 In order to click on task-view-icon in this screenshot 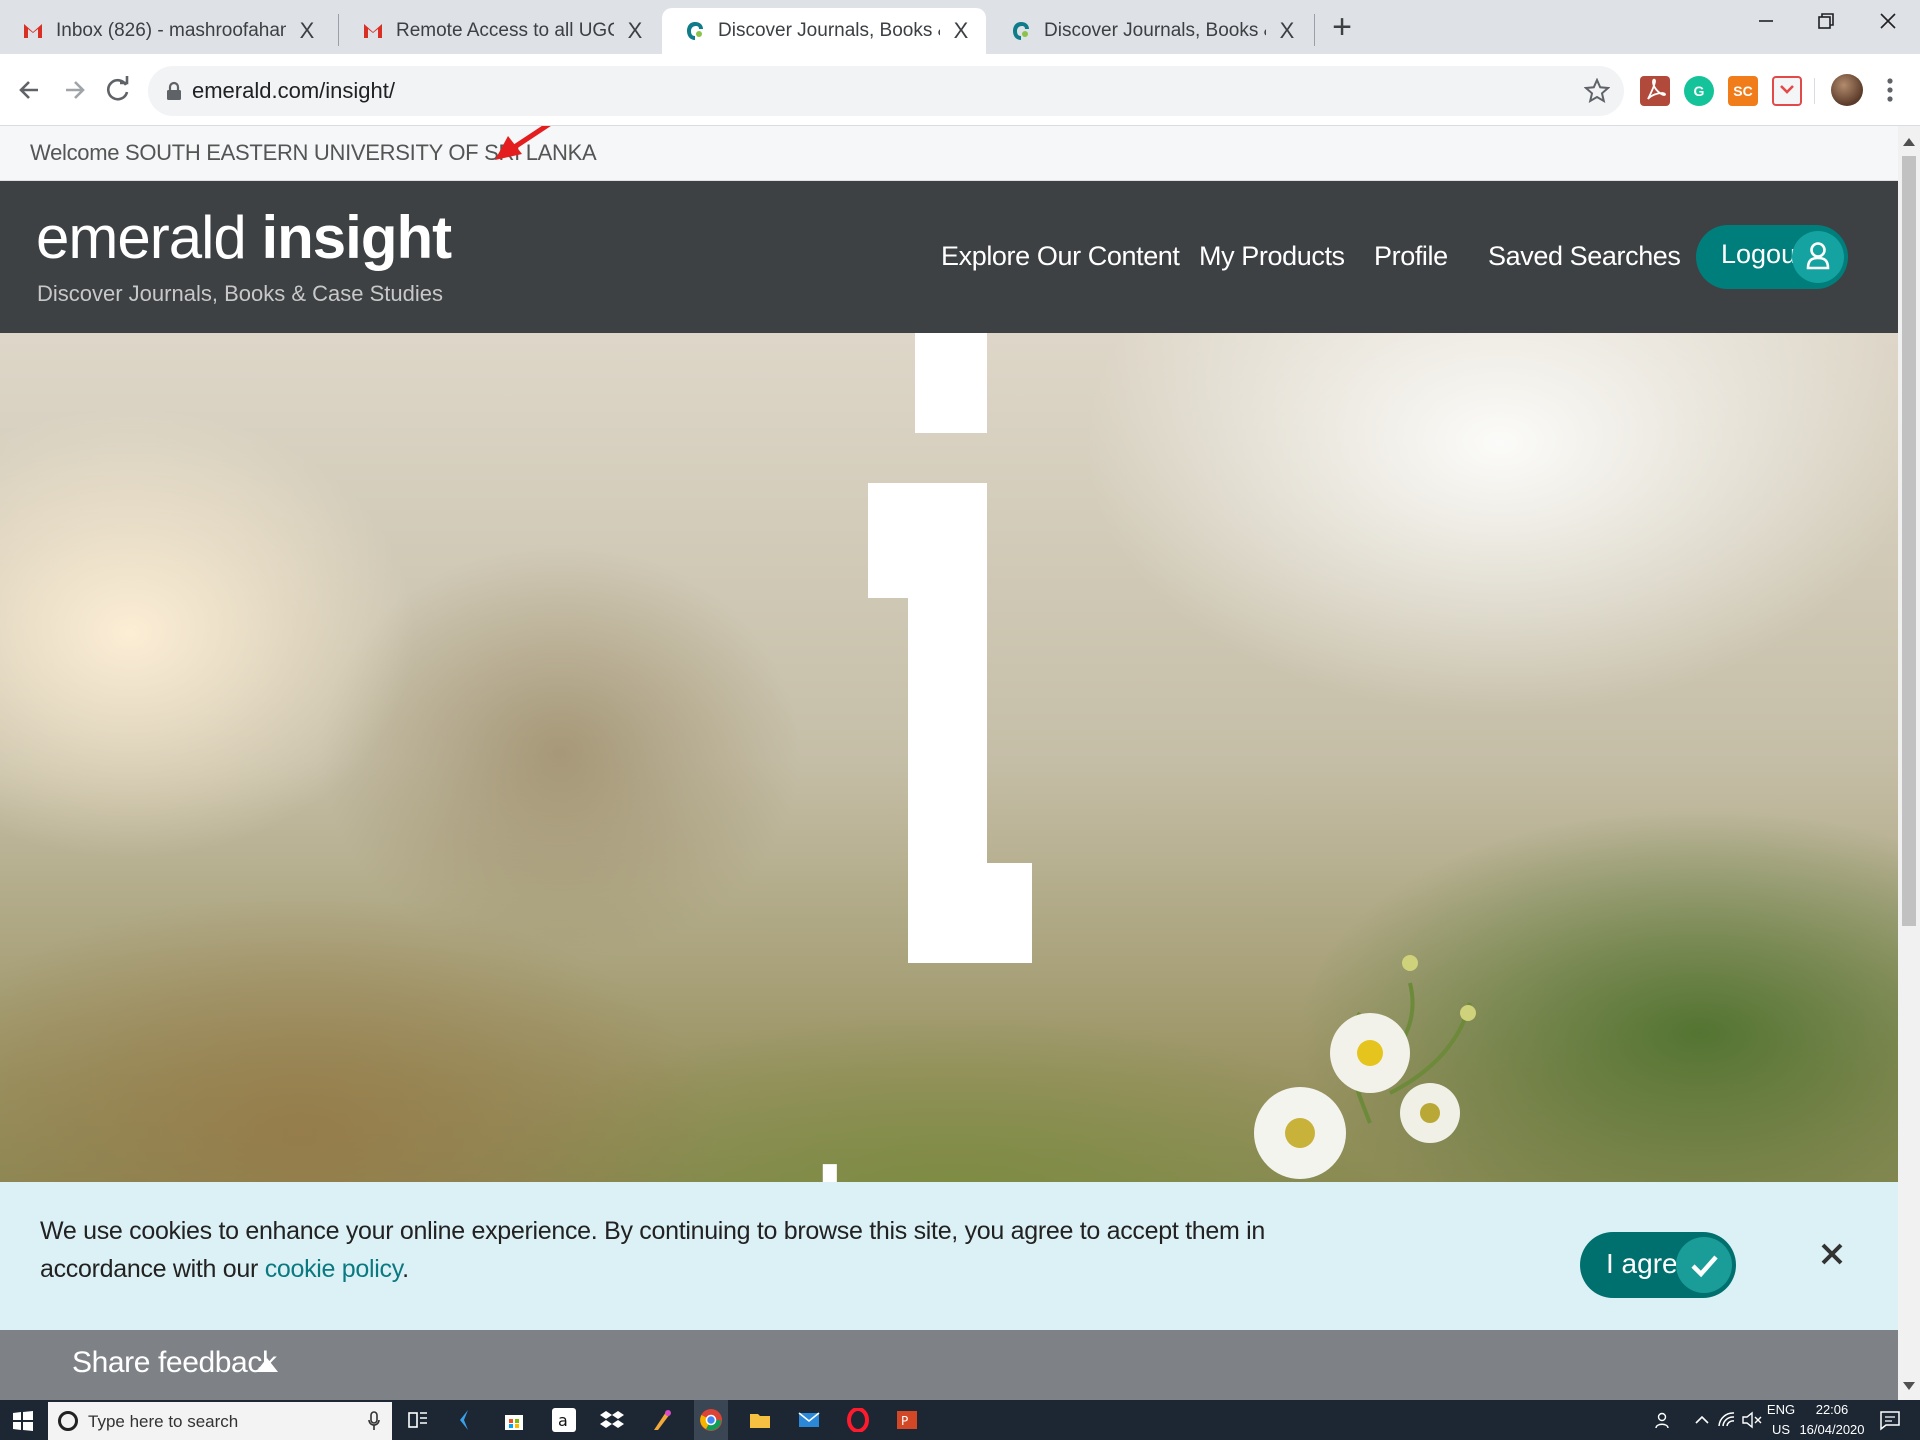, I will do `click(418, 1420)`.